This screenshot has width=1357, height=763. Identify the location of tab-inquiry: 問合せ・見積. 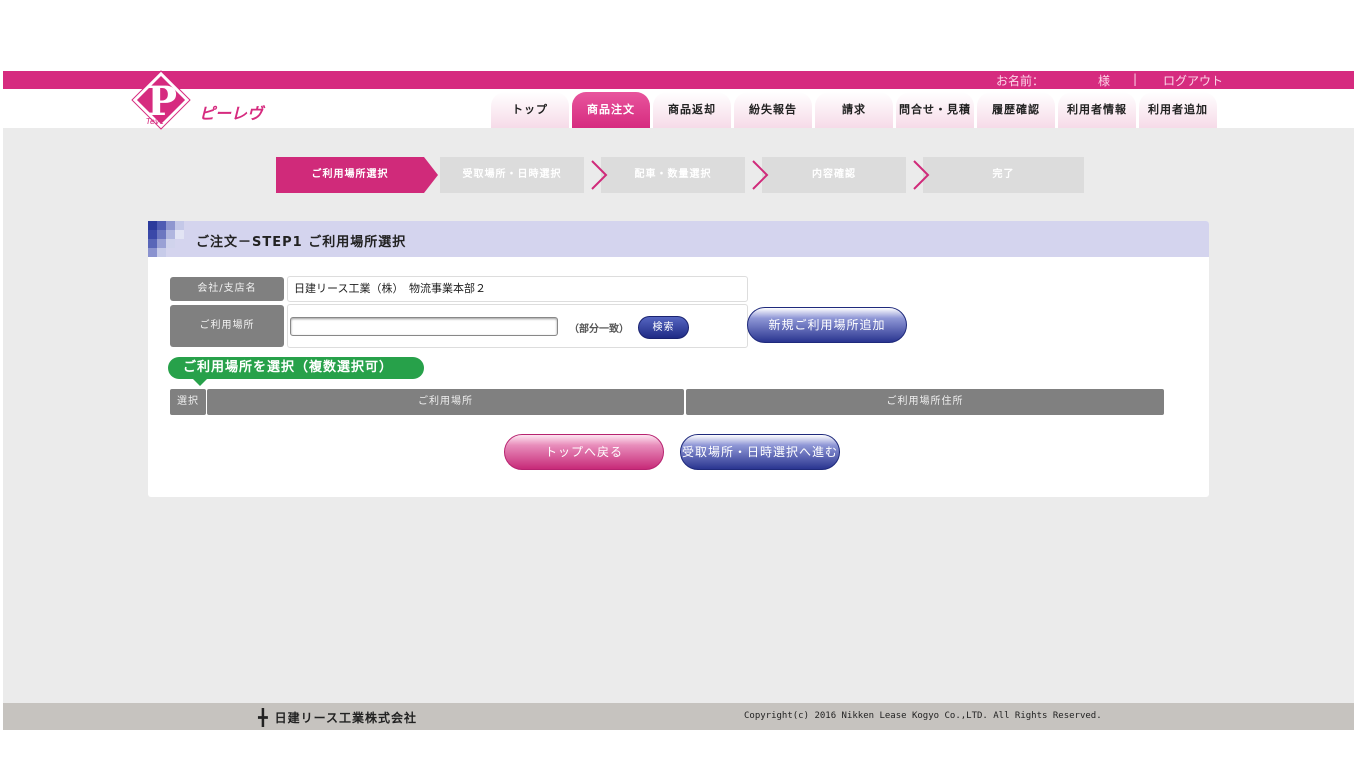
(935, 110).